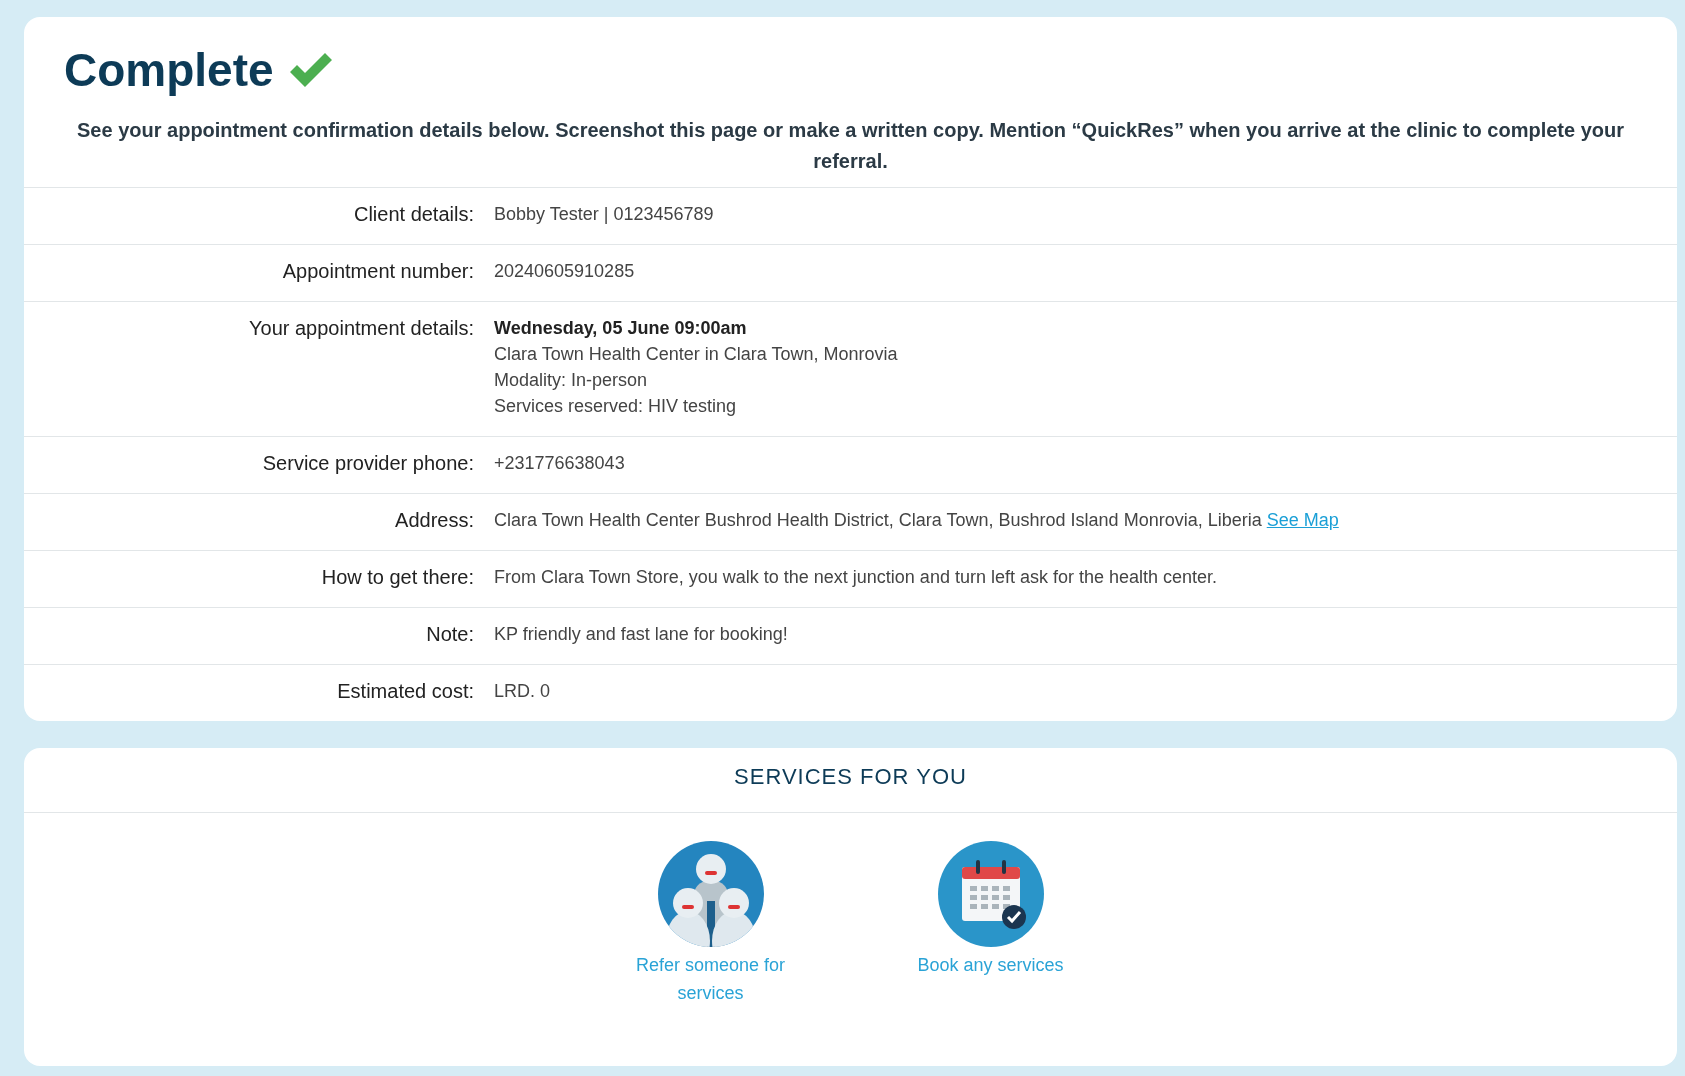  Describe the element at coordinates (434, 520) in the screenshot. I see `detail-label: Address:` at that location.